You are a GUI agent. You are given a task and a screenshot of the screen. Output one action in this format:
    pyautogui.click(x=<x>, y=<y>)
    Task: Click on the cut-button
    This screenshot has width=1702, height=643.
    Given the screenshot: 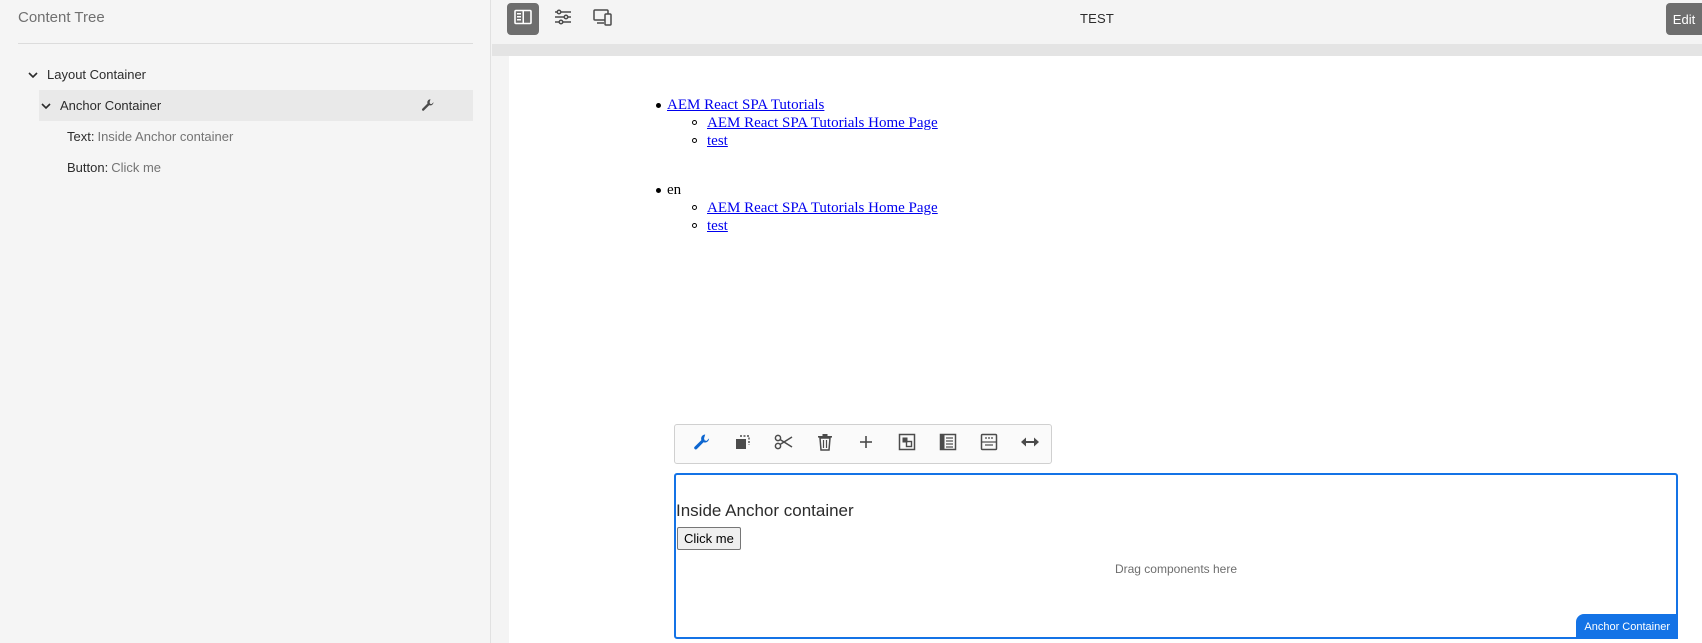 What is the action you would take?
    pyautogui.click(x=783, y=444)
    